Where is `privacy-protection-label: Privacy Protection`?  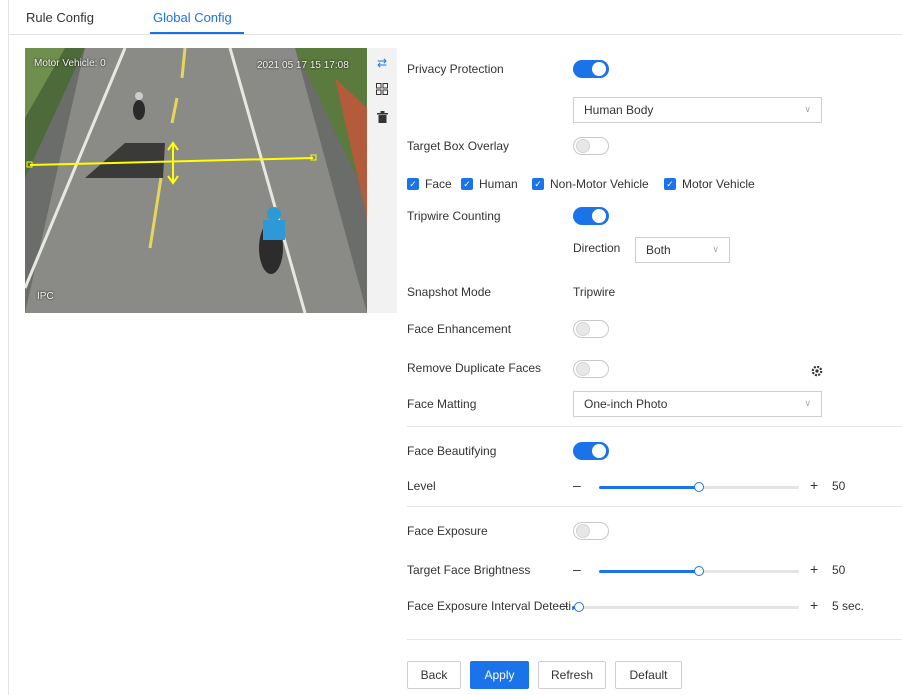 privacy-protection-label: Privacy Protection is located at coordinates (455, 69).